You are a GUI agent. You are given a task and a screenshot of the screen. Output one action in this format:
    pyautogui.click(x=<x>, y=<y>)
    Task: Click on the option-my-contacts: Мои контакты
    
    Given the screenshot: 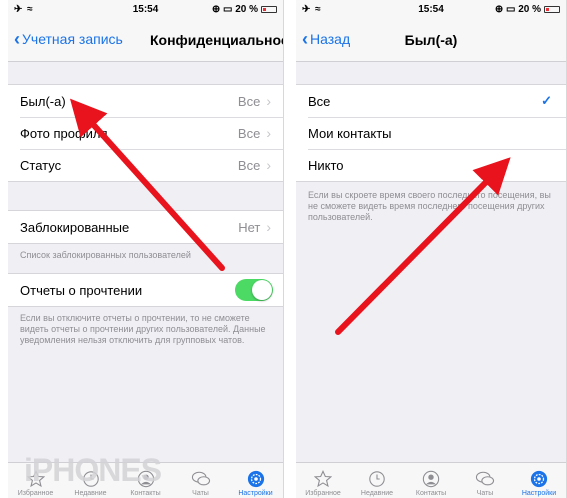 What is the action you would take?
    pyautogui.click(x=431, y=133)
    